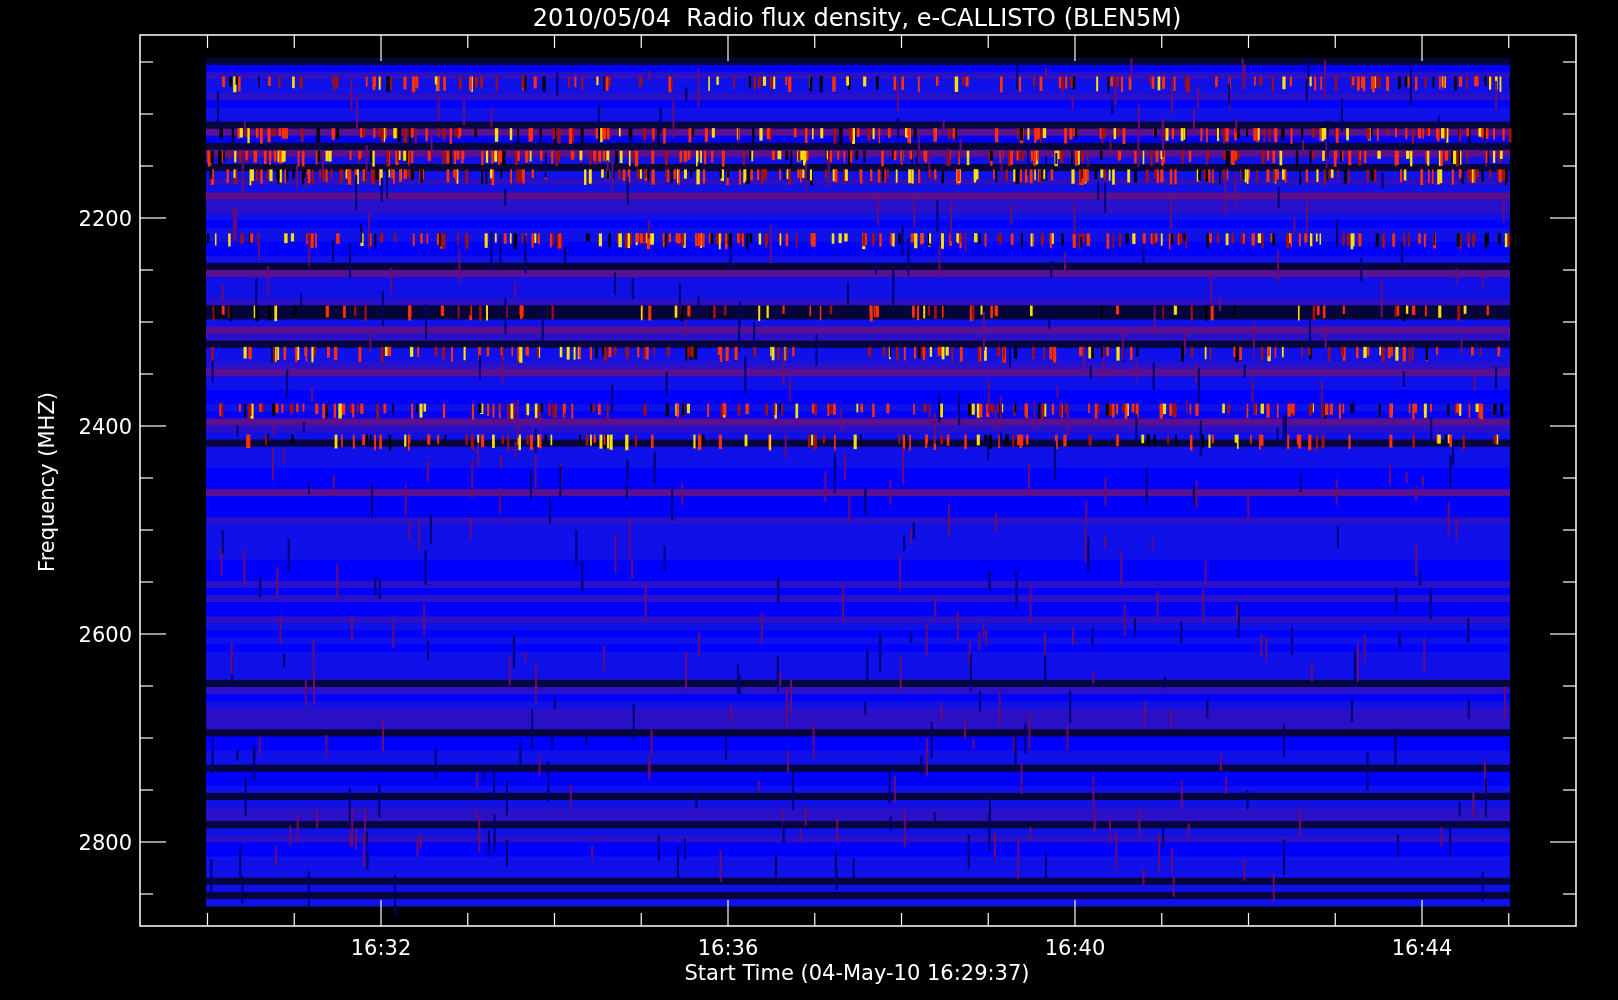 This screenshot has width=1618, height=1000. What do you see at coordinates (105, 219) in the screenshot?
I see `y-tick-label: 2200` at bounding box center [105, 219].